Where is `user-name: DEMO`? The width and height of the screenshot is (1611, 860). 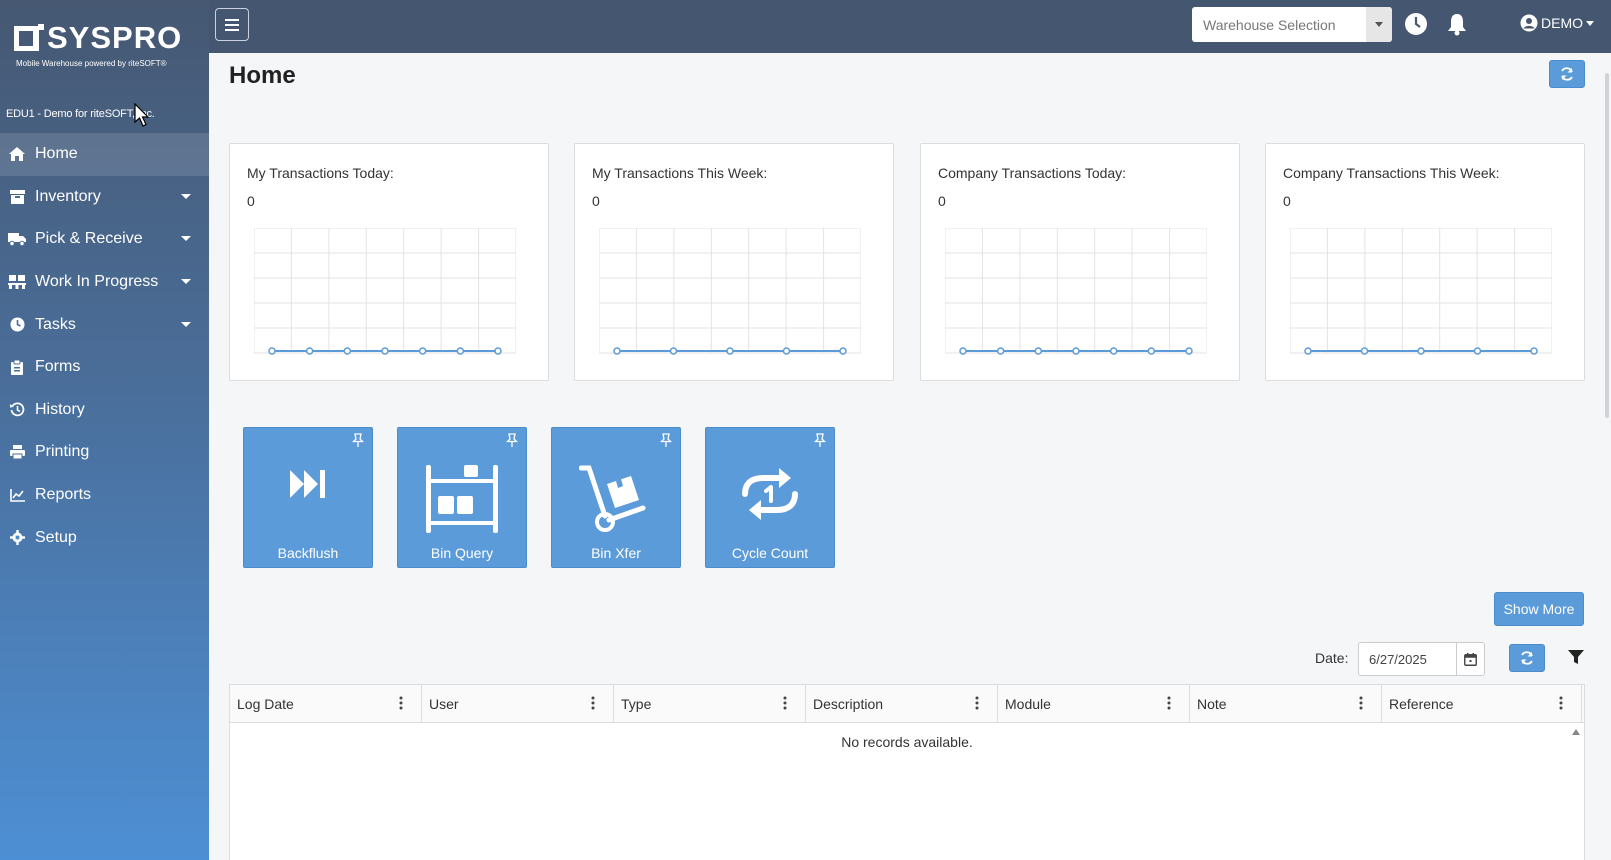
user-name: DEMO is located at coordinates (1562, 23).